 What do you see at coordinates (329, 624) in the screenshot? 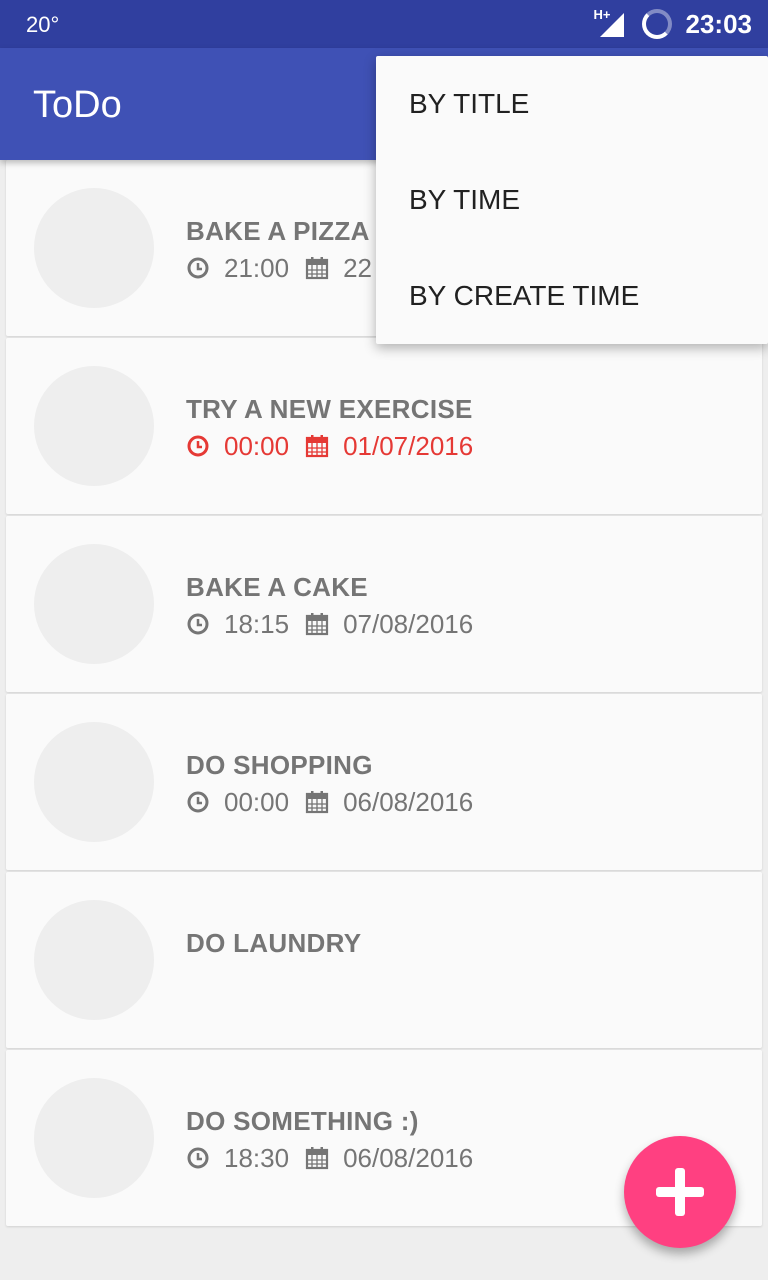
I see `task-meta: 18:15 07/08/2016` at bounding box center [329, 624].